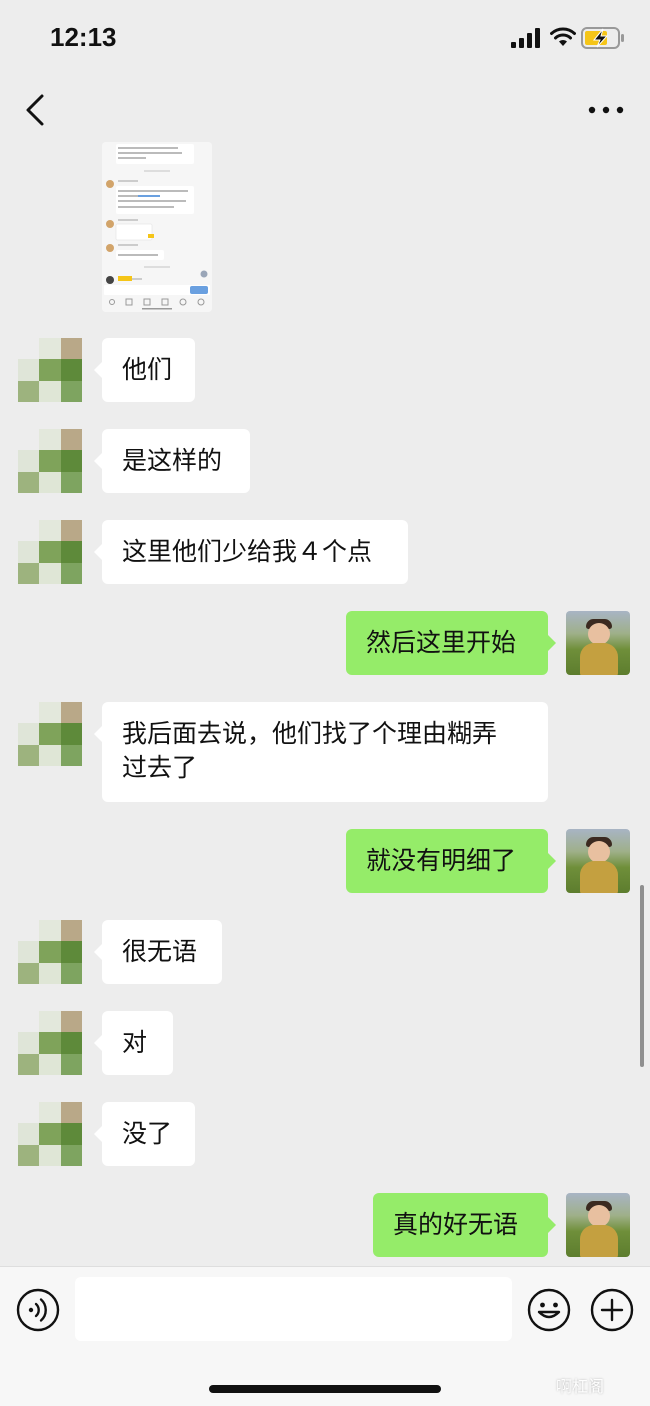  What do you see at coordinates (563, 36) in the screenshot?
I see `wifi-icon` at bounding box center [563, 36].